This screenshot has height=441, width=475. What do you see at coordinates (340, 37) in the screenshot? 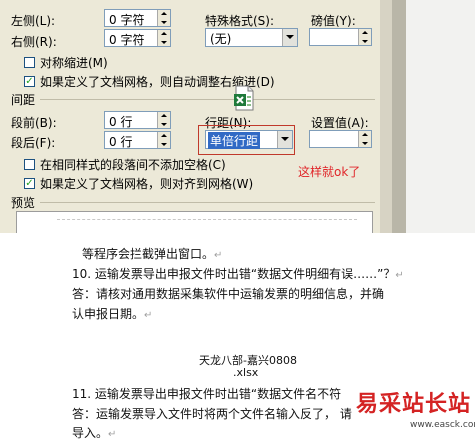
I see `indent-by-spinner` at bounding box center [340, 37].